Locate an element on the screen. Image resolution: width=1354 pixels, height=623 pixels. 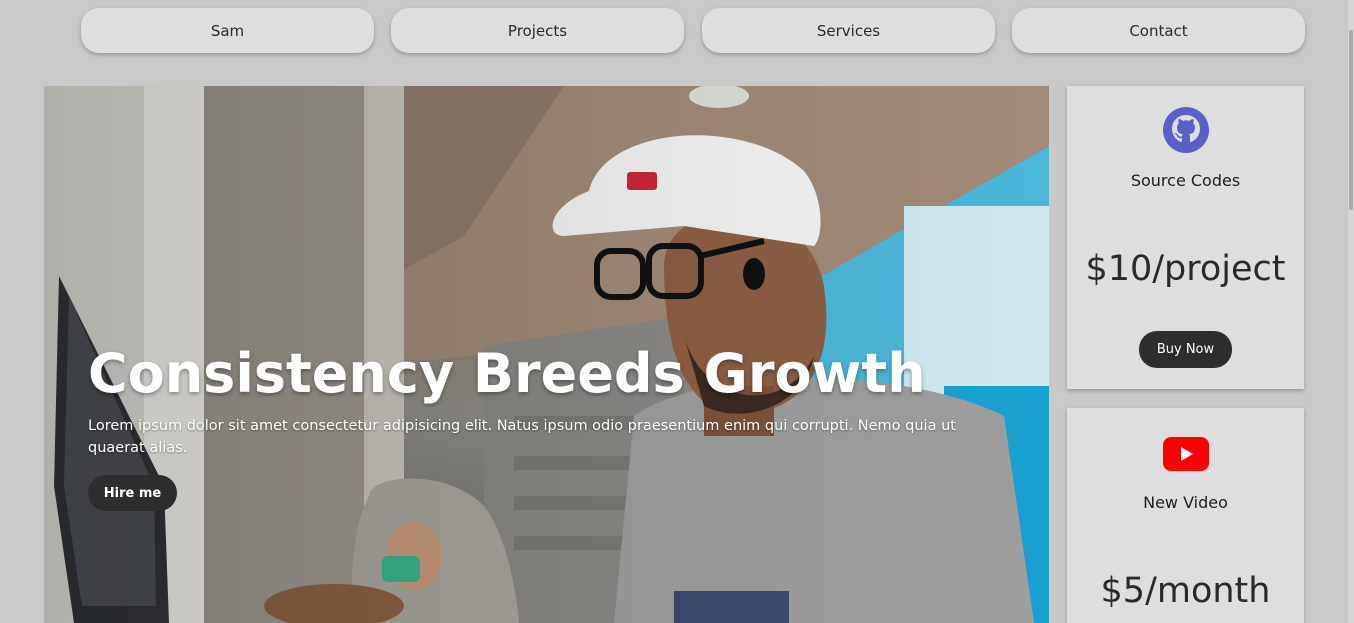
top-navigation: Sam Projects Services Contact is located at coordinates (693, 31).